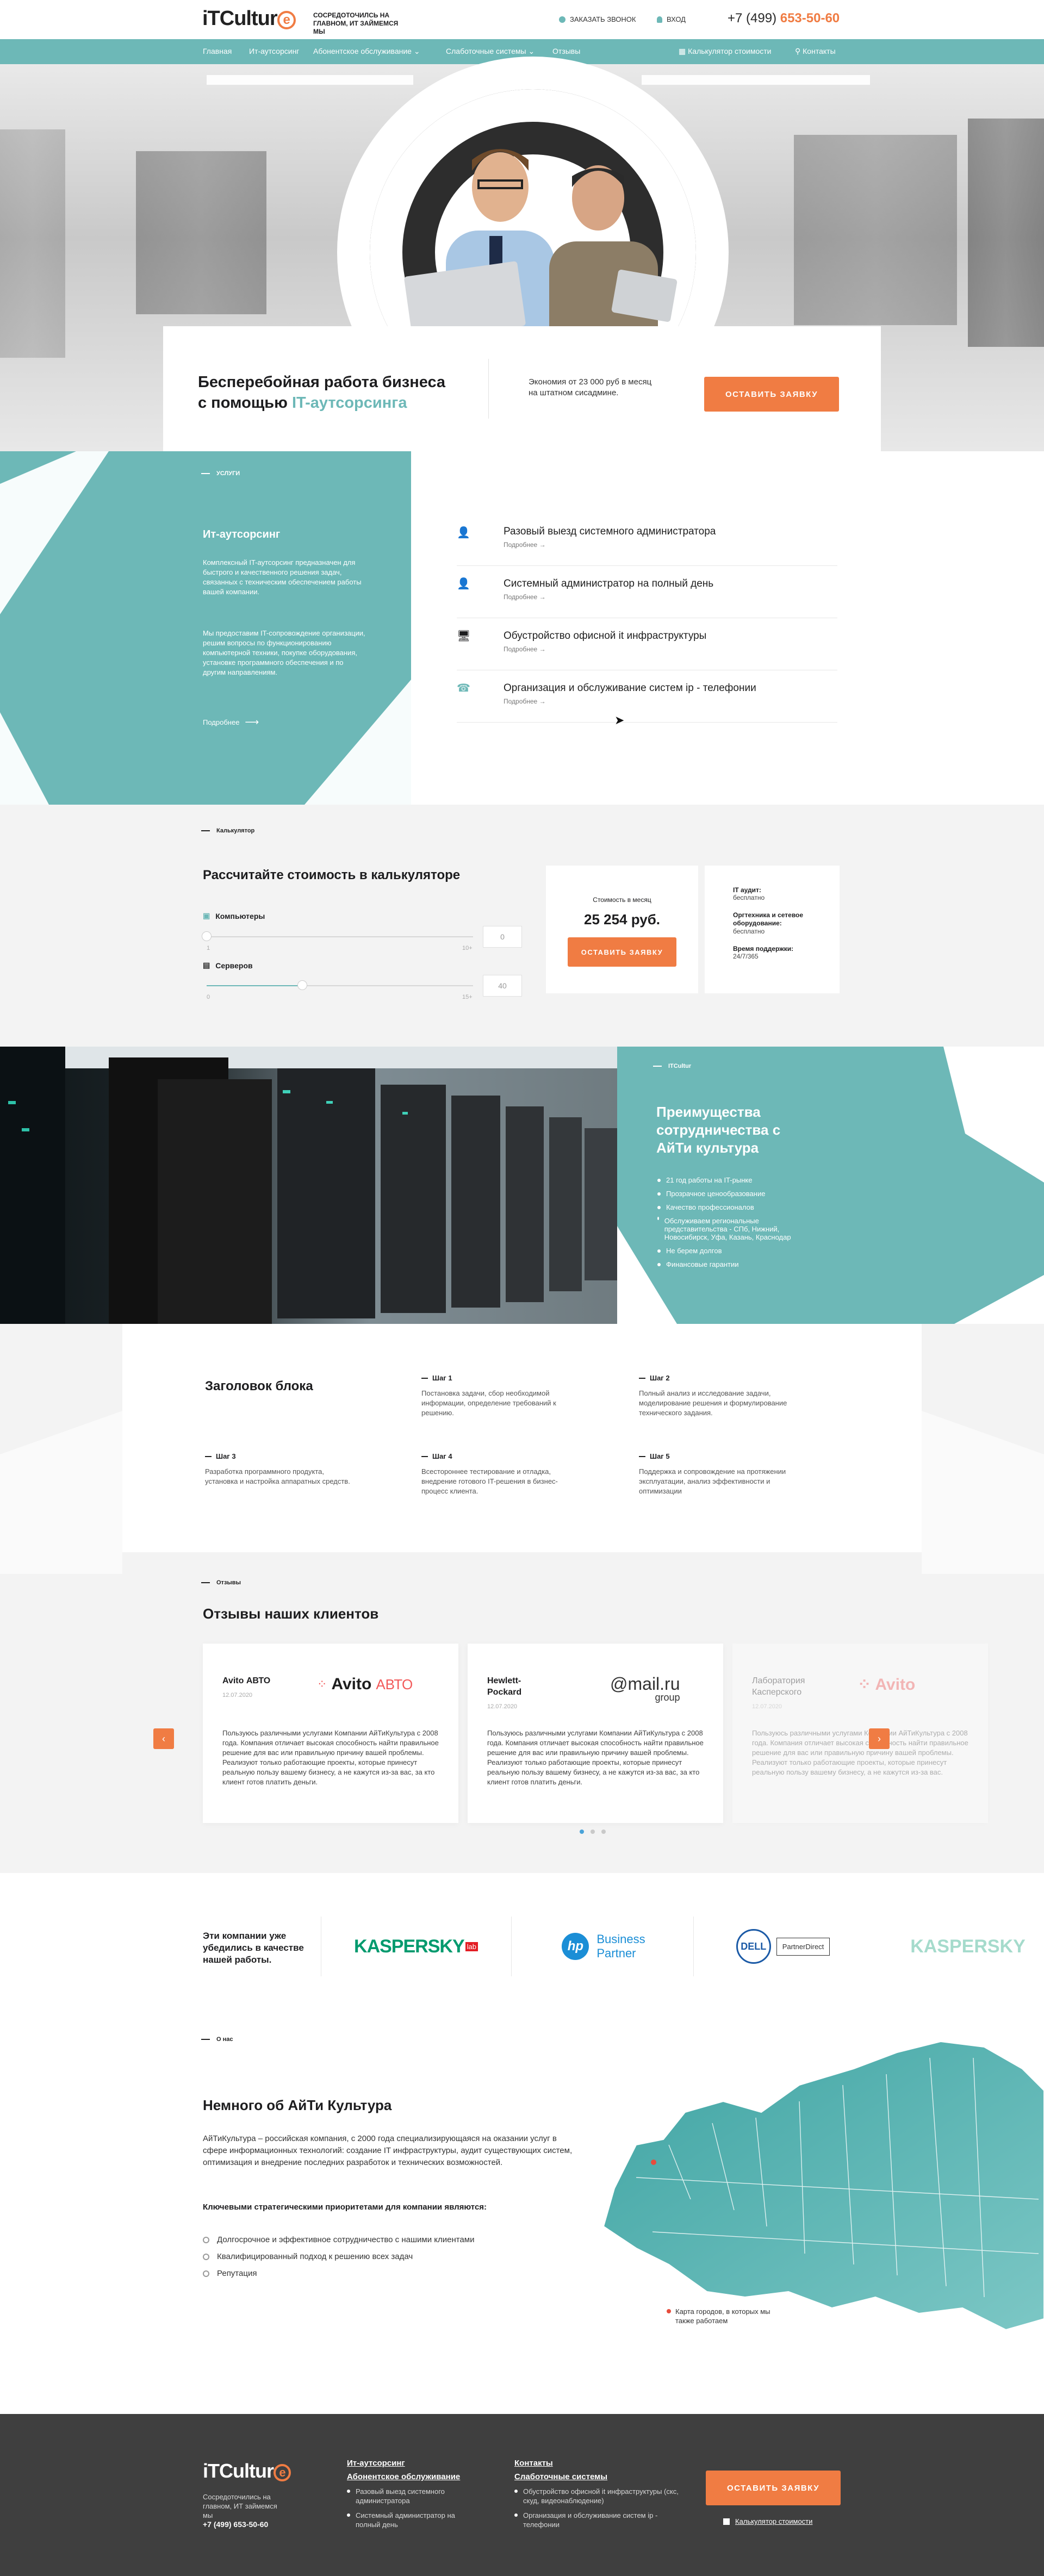 The height and width of the screenshot is (2576, 1044). I want to click on avito-dots-icon: ⁘, so click(322, 1684).